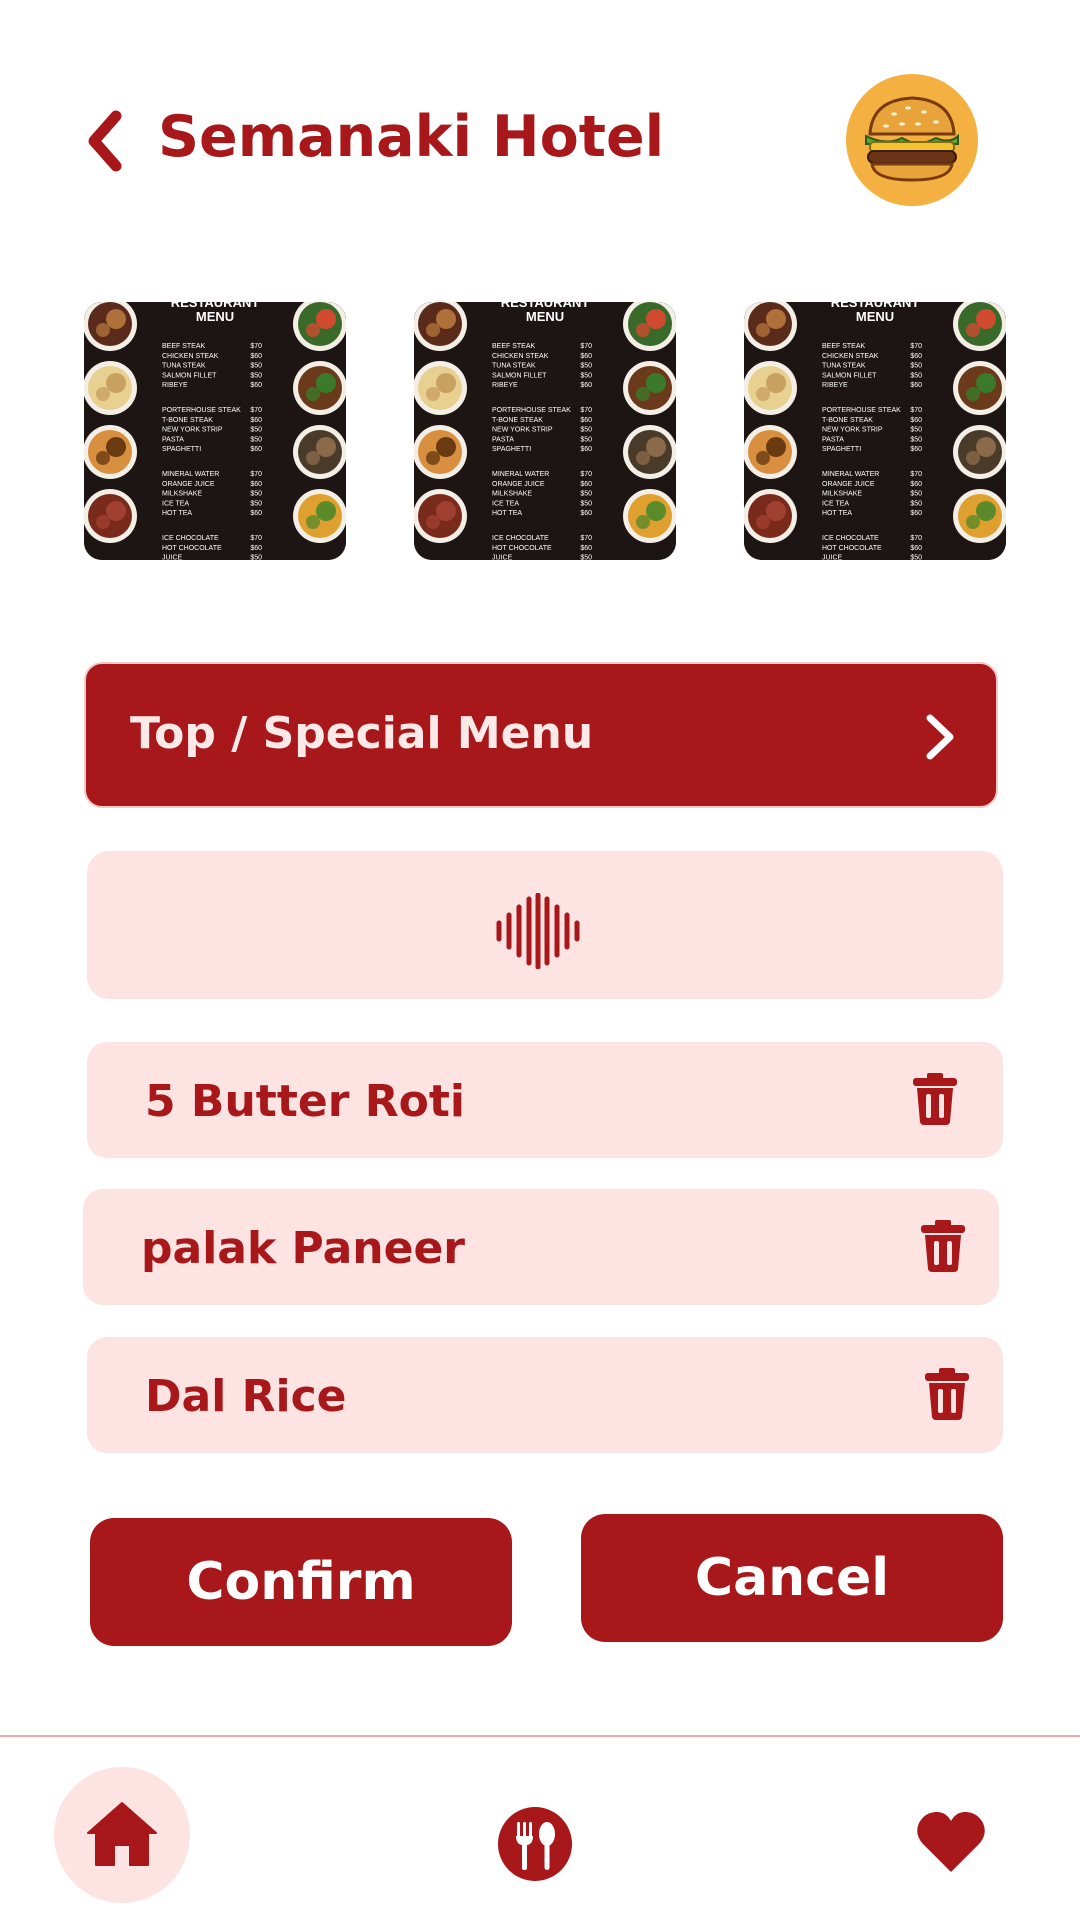  Describe the element at coordinates (951, 1842) in the screenshot. I see `heart-icon` at that location.